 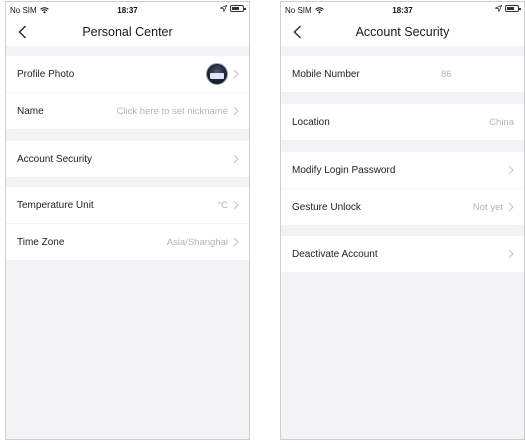 I want to click on time-zone-row: Time Zone Asia/Shanghai, so click(x=127, y=242).